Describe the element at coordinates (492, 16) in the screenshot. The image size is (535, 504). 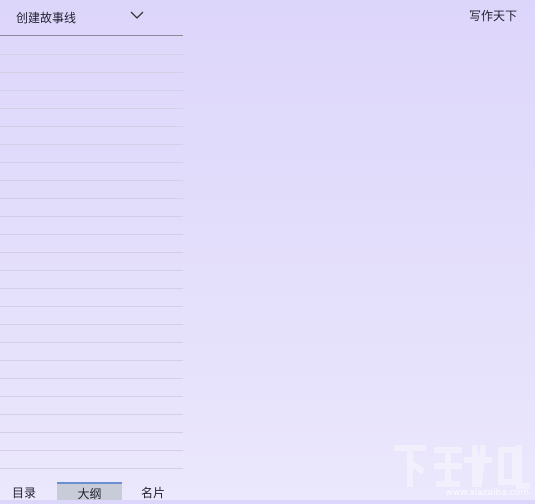
I see `app-title: 写作天下` at that location.